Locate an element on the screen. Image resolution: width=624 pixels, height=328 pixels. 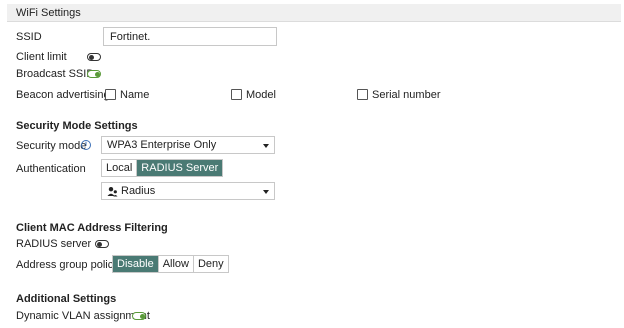
address-group-policy-label: Address group policy is located at coordinates (67, 265).